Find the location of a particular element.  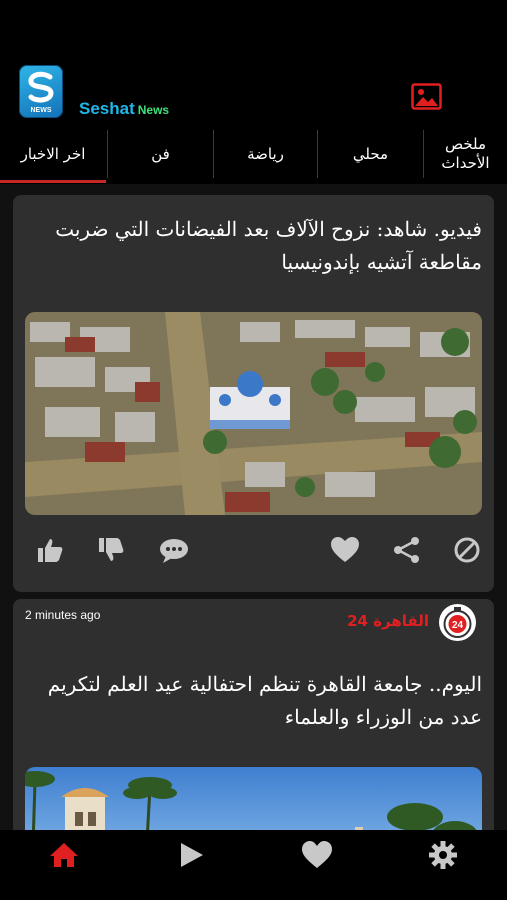

news-source-name: القاهرة 24 is located at coordinates (388, 621).